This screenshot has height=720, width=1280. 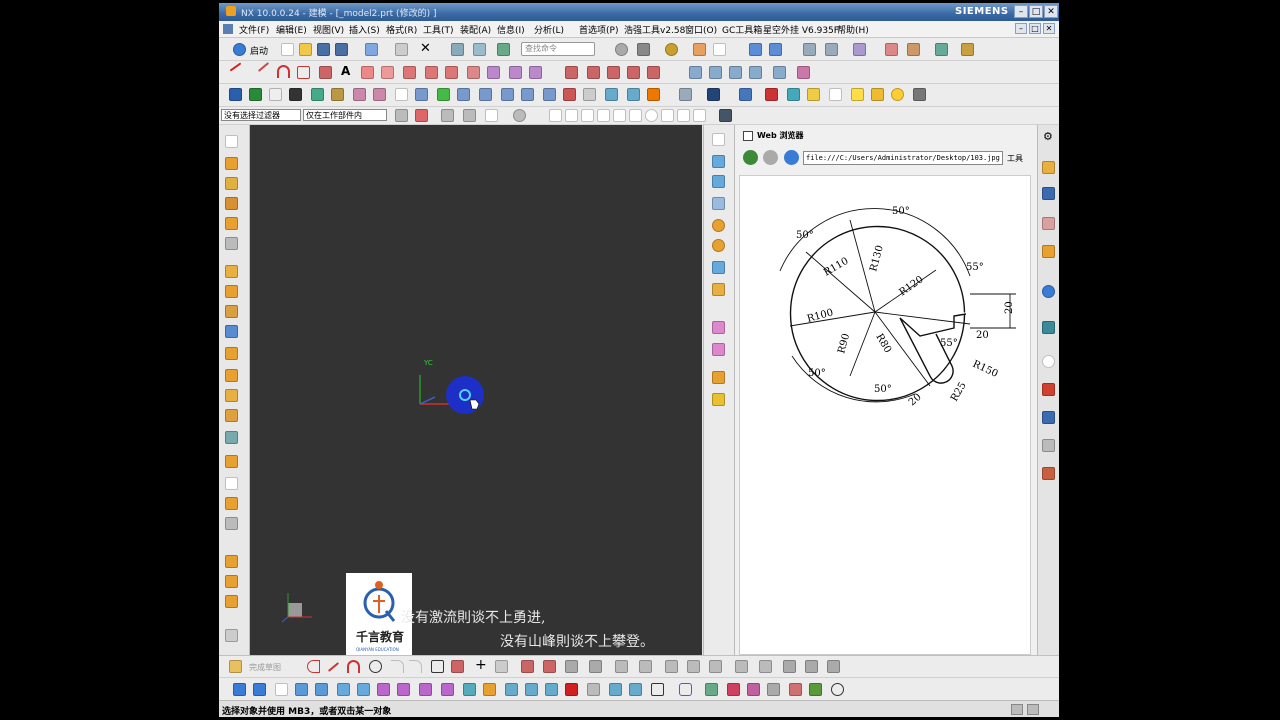 What do you see at coordinates (1033, 709) in the screenshot?
I see `status-info-icon` at bounding box center [1033, 709].